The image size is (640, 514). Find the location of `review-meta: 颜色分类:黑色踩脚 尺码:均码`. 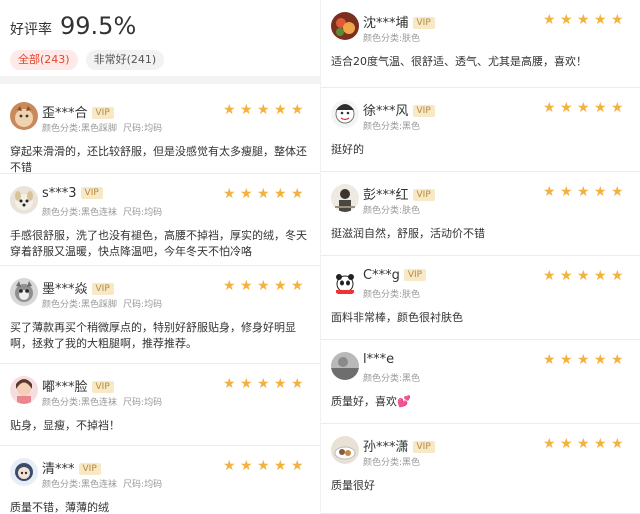

review-meta: 颜色分类:黑色踩脚 尺码:均码 is located at coordinates (102, 303).